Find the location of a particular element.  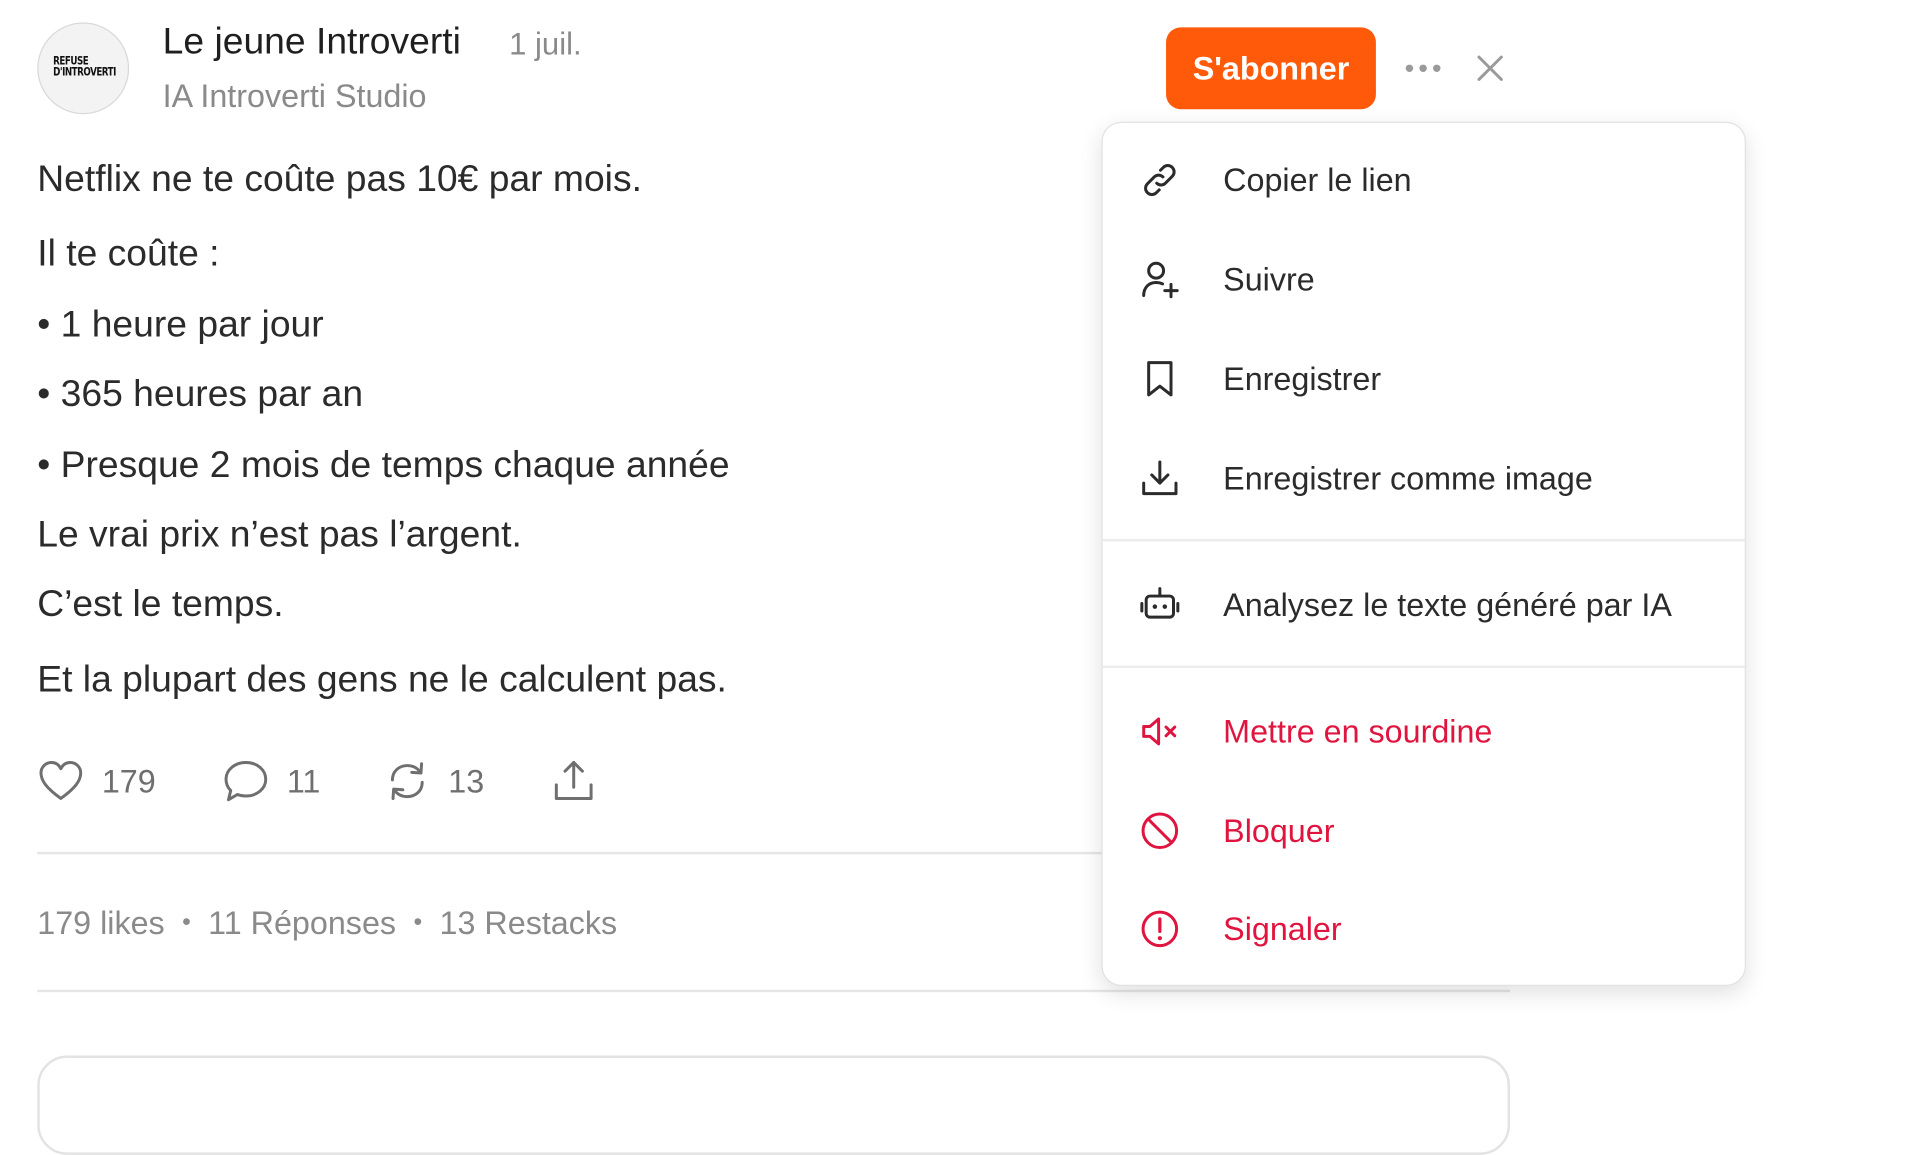

close-button is located at coordinates (1490, 68).